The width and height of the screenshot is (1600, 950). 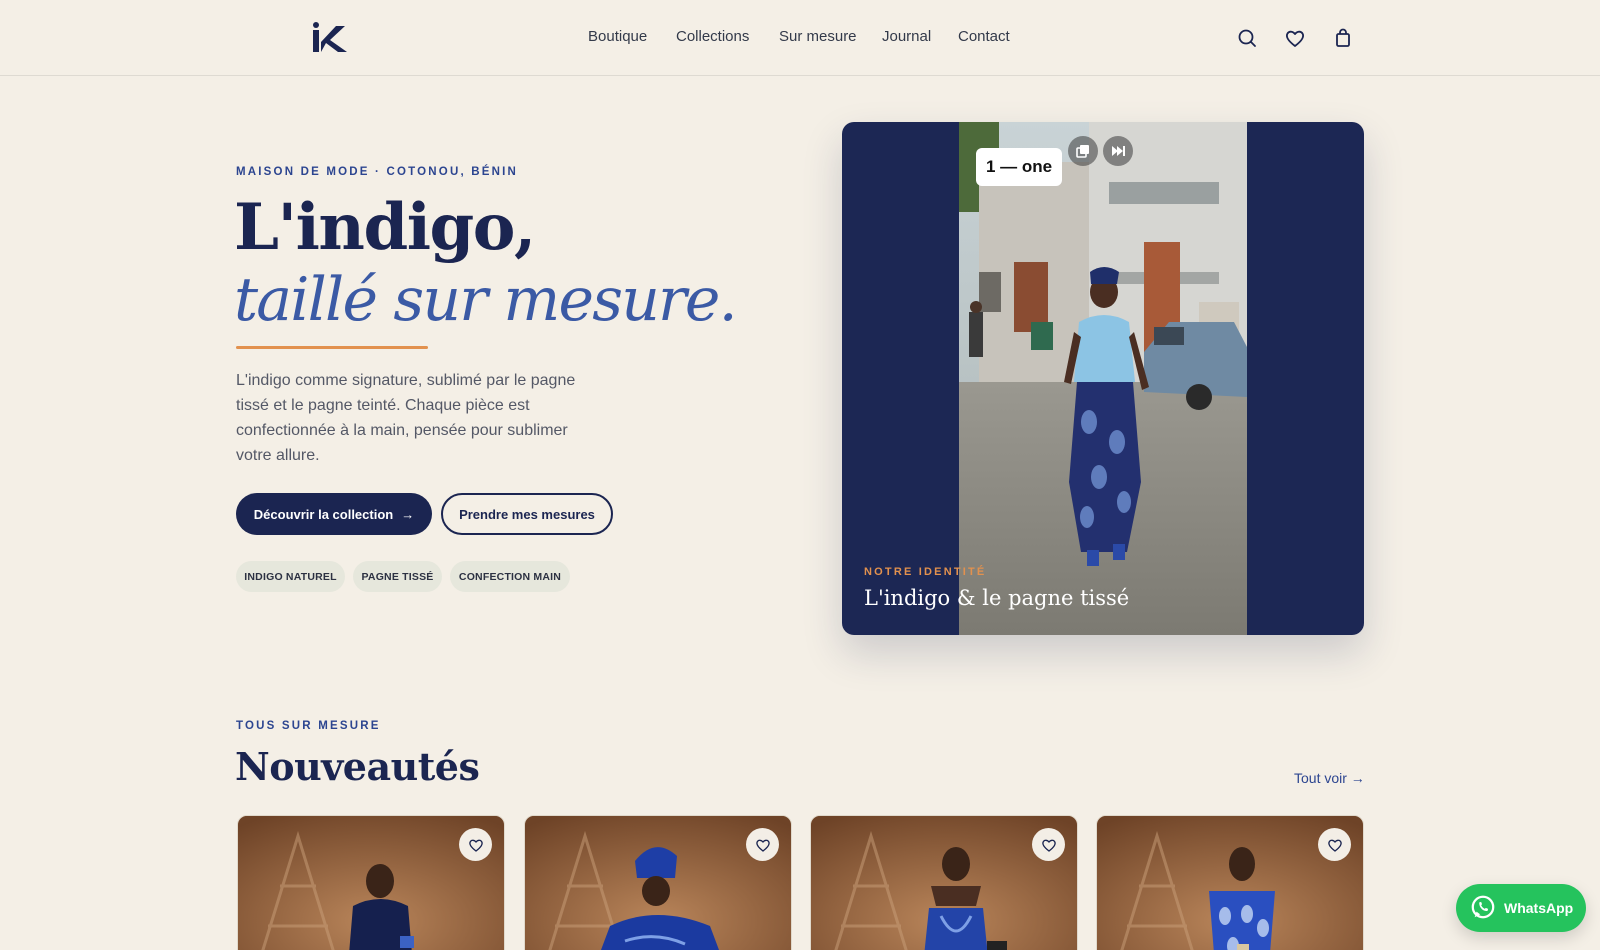 I want to click on card-eyebrow: NOTRE IDENTITÉ, so click(x=925, y=572).